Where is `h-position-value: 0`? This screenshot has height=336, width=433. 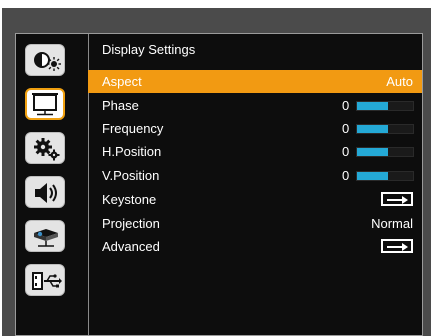
h-position-value: 0 is located at coordinates (346, 151).